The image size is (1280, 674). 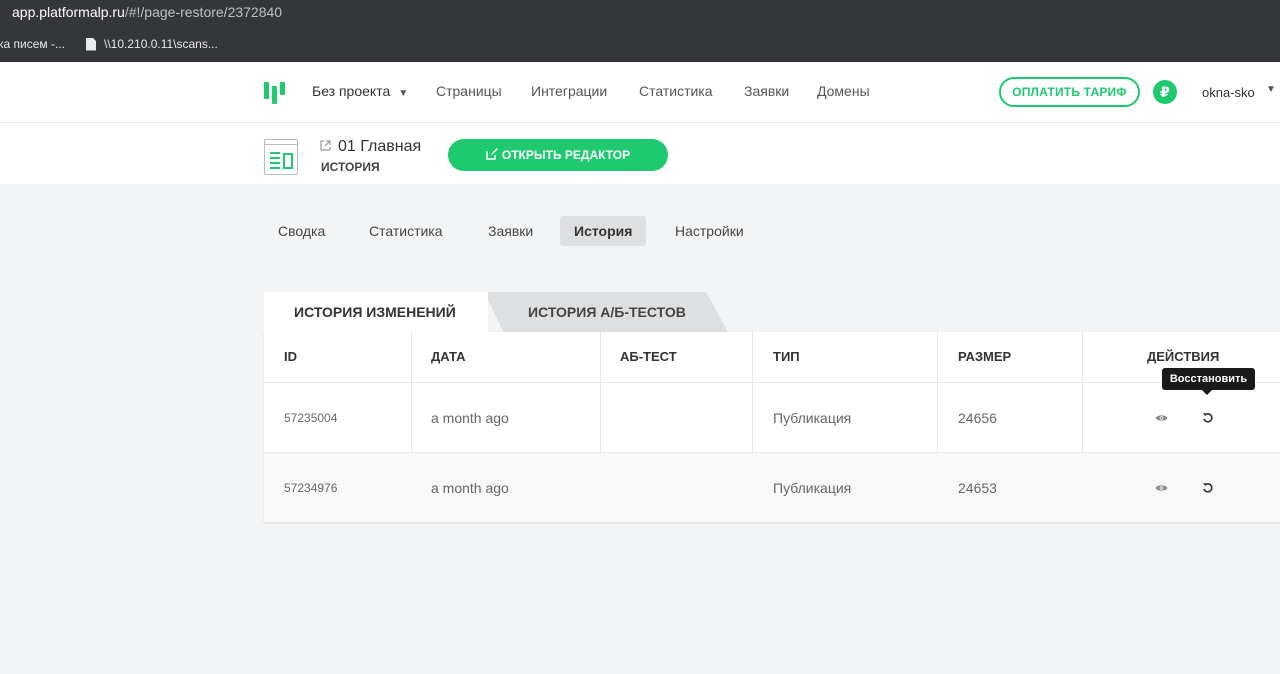 What do you see at coordinates (843, 91) in the screenshot?
I see `nav-domains: Домены` at bounding box center [843, 91].